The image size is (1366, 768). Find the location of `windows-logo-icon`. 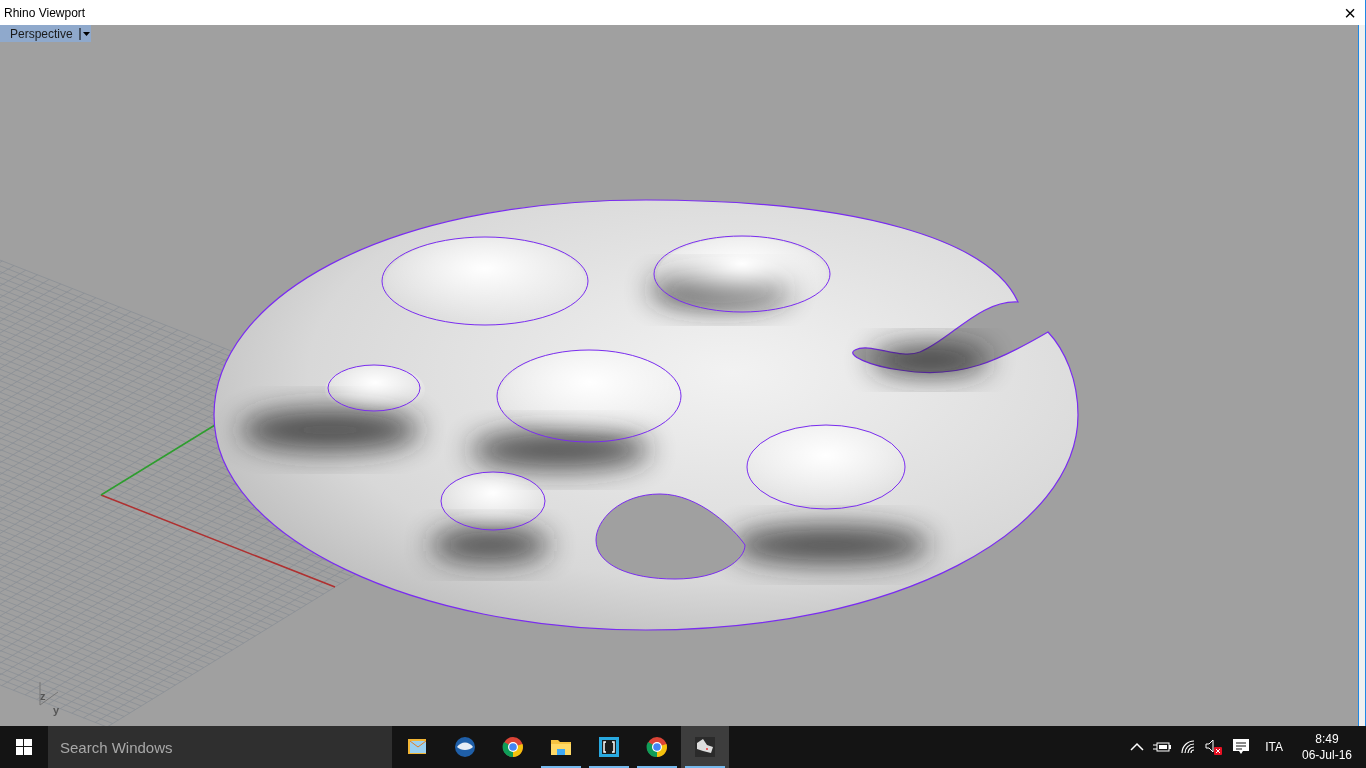

windows-logo-icon is located at coordinates (24, 747).